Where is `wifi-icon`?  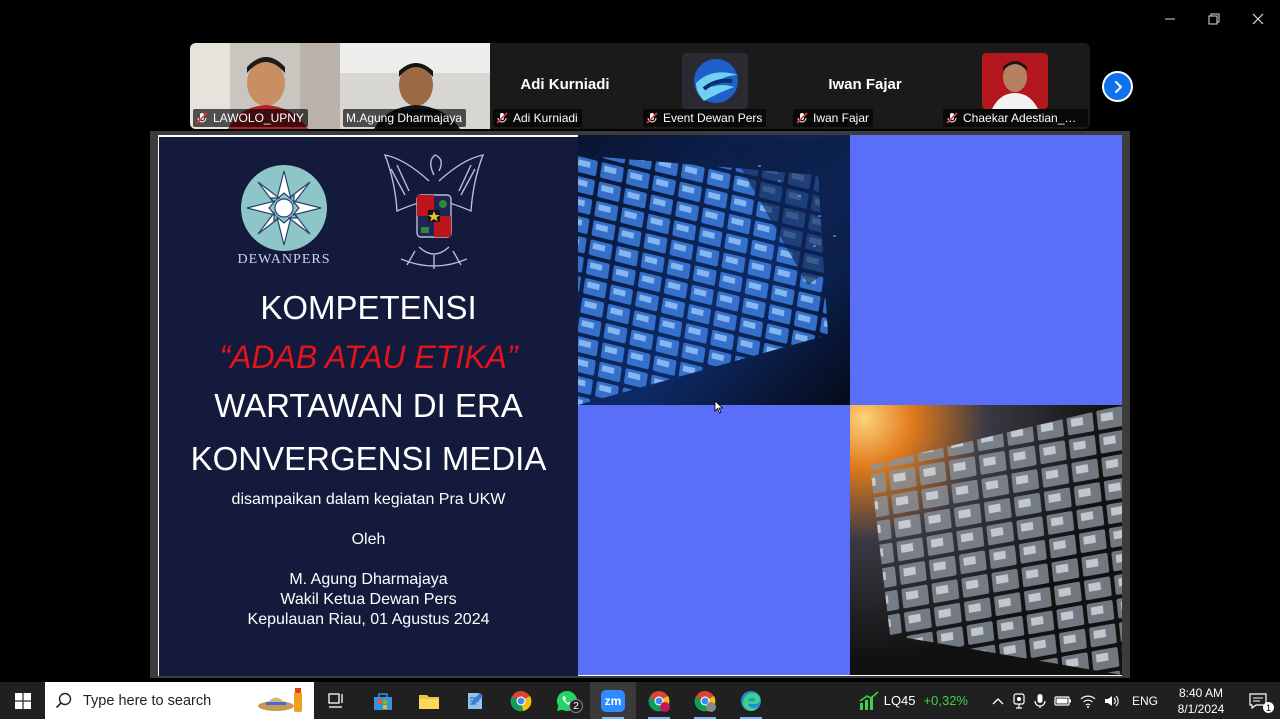
wifi-icon is located at coordinates (1088, 701).